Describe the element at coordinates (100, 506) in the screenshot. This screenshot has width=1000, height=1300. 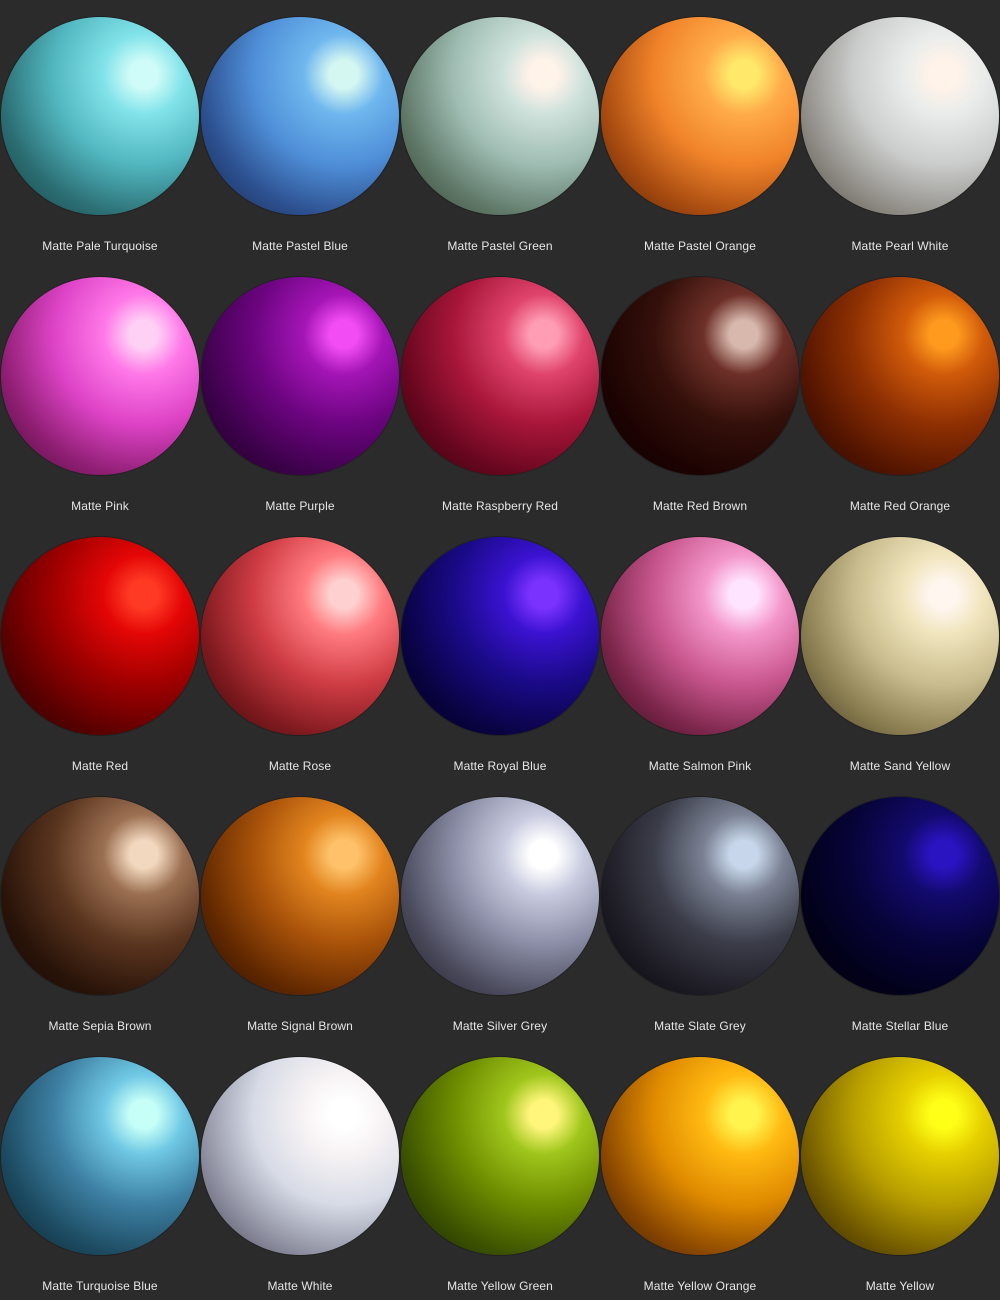
I see `material-label: Matte Pink` at that location.